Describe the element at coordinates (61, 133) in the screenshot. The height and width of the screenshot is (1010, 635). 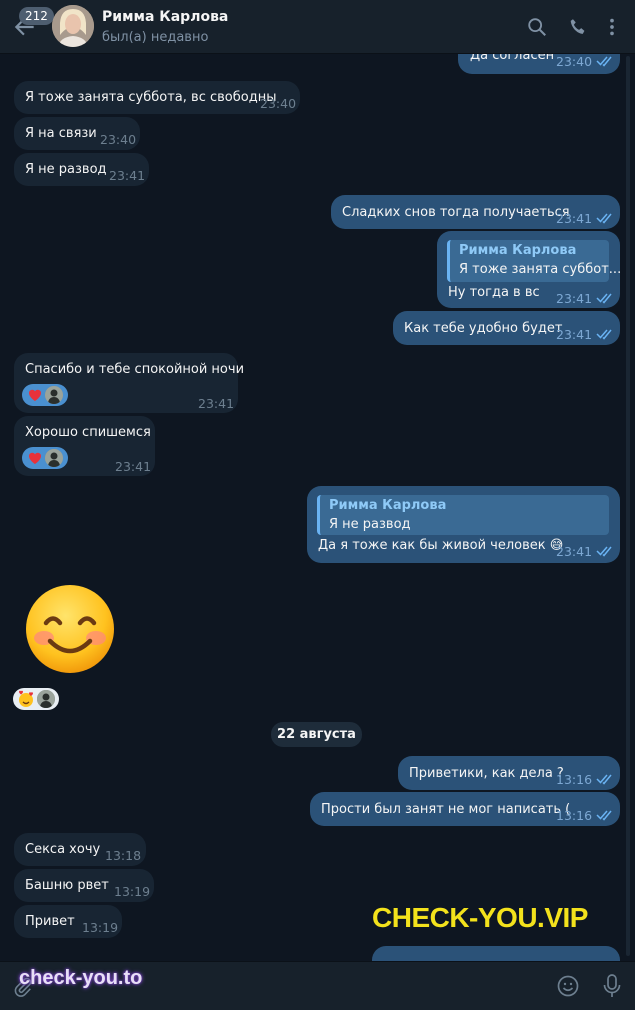
I see `message-text: Я на связи` at that location.